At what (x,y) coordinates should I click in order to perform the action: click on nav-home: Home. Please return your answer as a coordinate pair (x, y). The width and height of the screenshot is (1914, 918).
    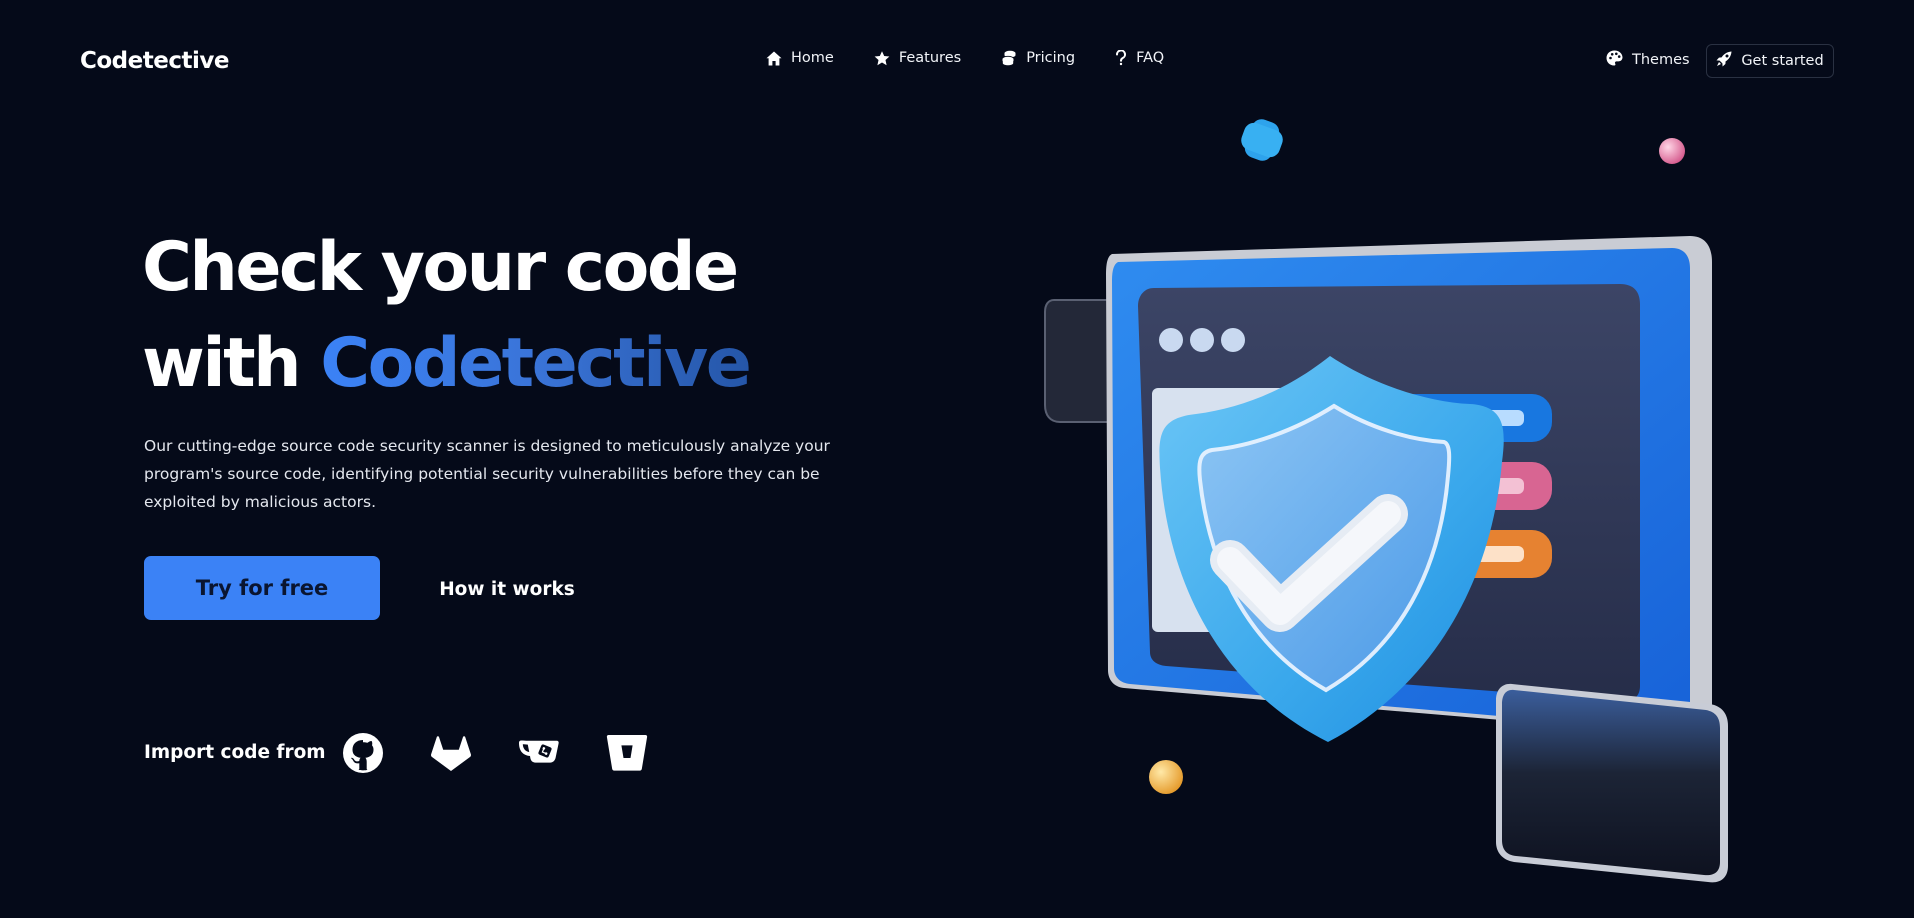
    Looking at the image, I should click on (800, 58).